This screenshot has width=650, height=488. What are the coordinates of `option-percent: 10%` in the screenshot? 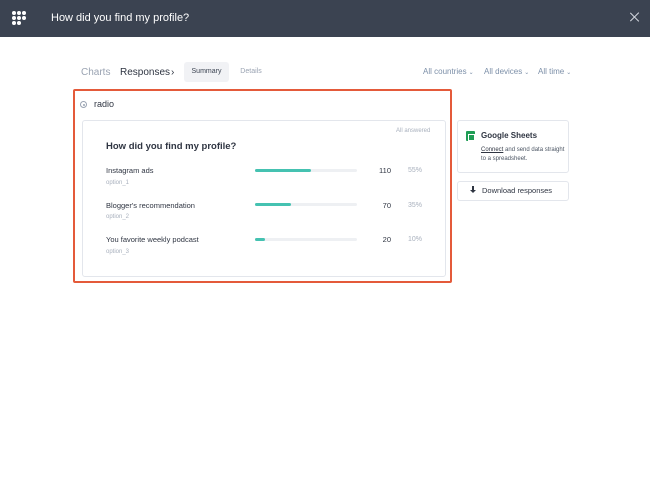 It's located at (414, 239).